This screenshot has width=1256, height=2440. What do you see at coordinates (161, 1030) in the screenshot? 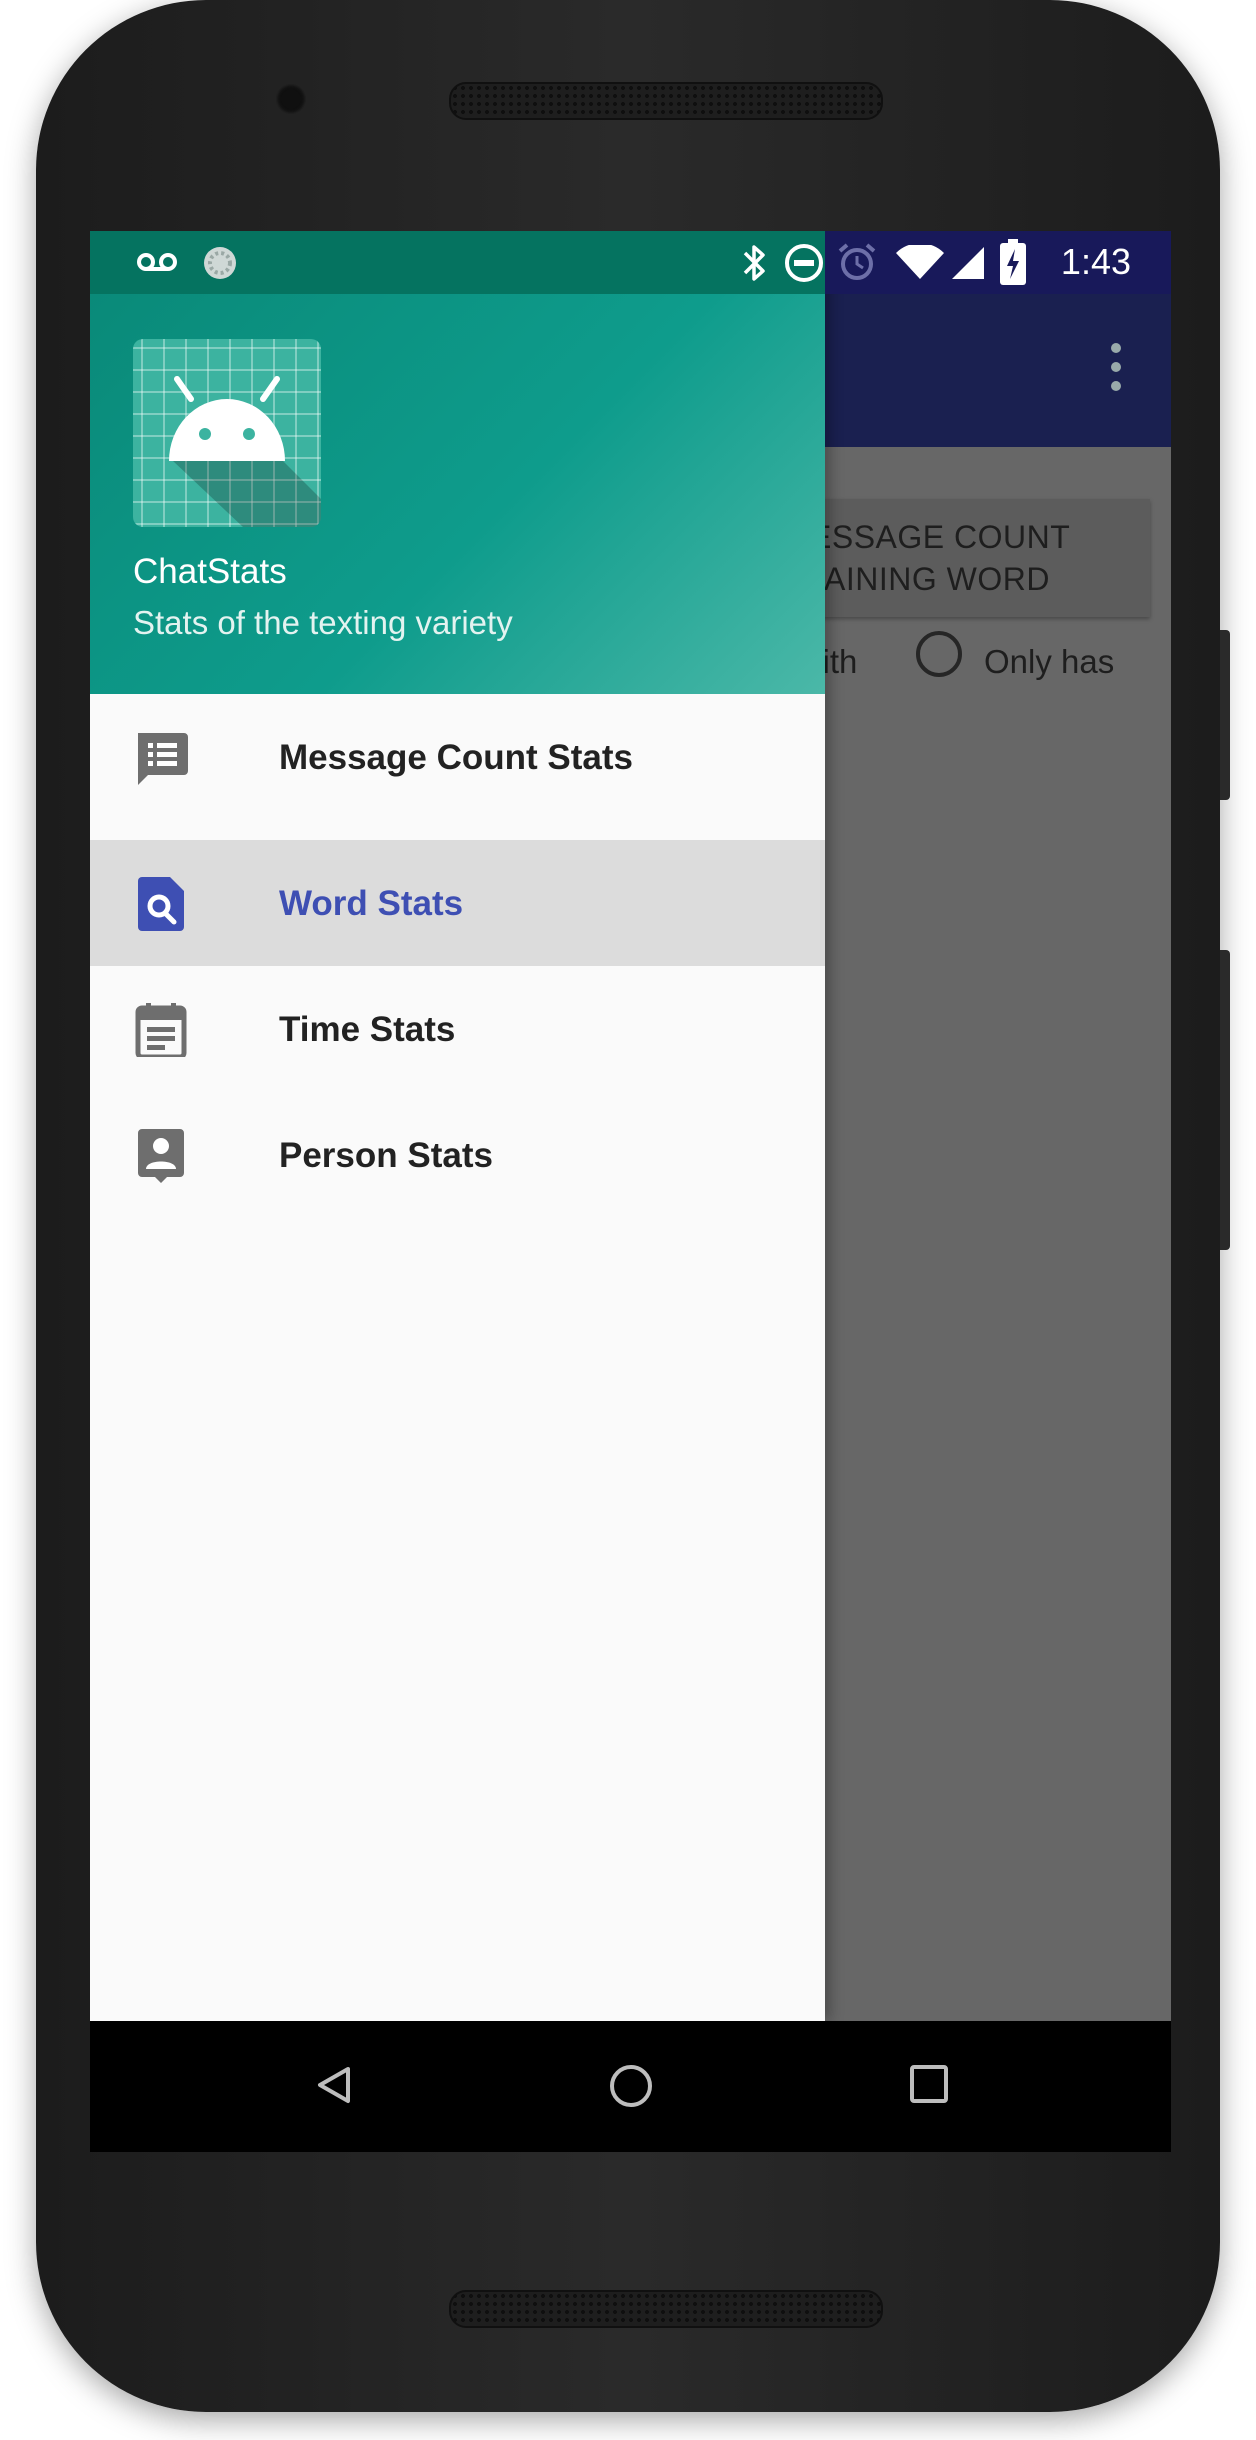
I see `calendar-icon` at bounding box center [161, 1030].